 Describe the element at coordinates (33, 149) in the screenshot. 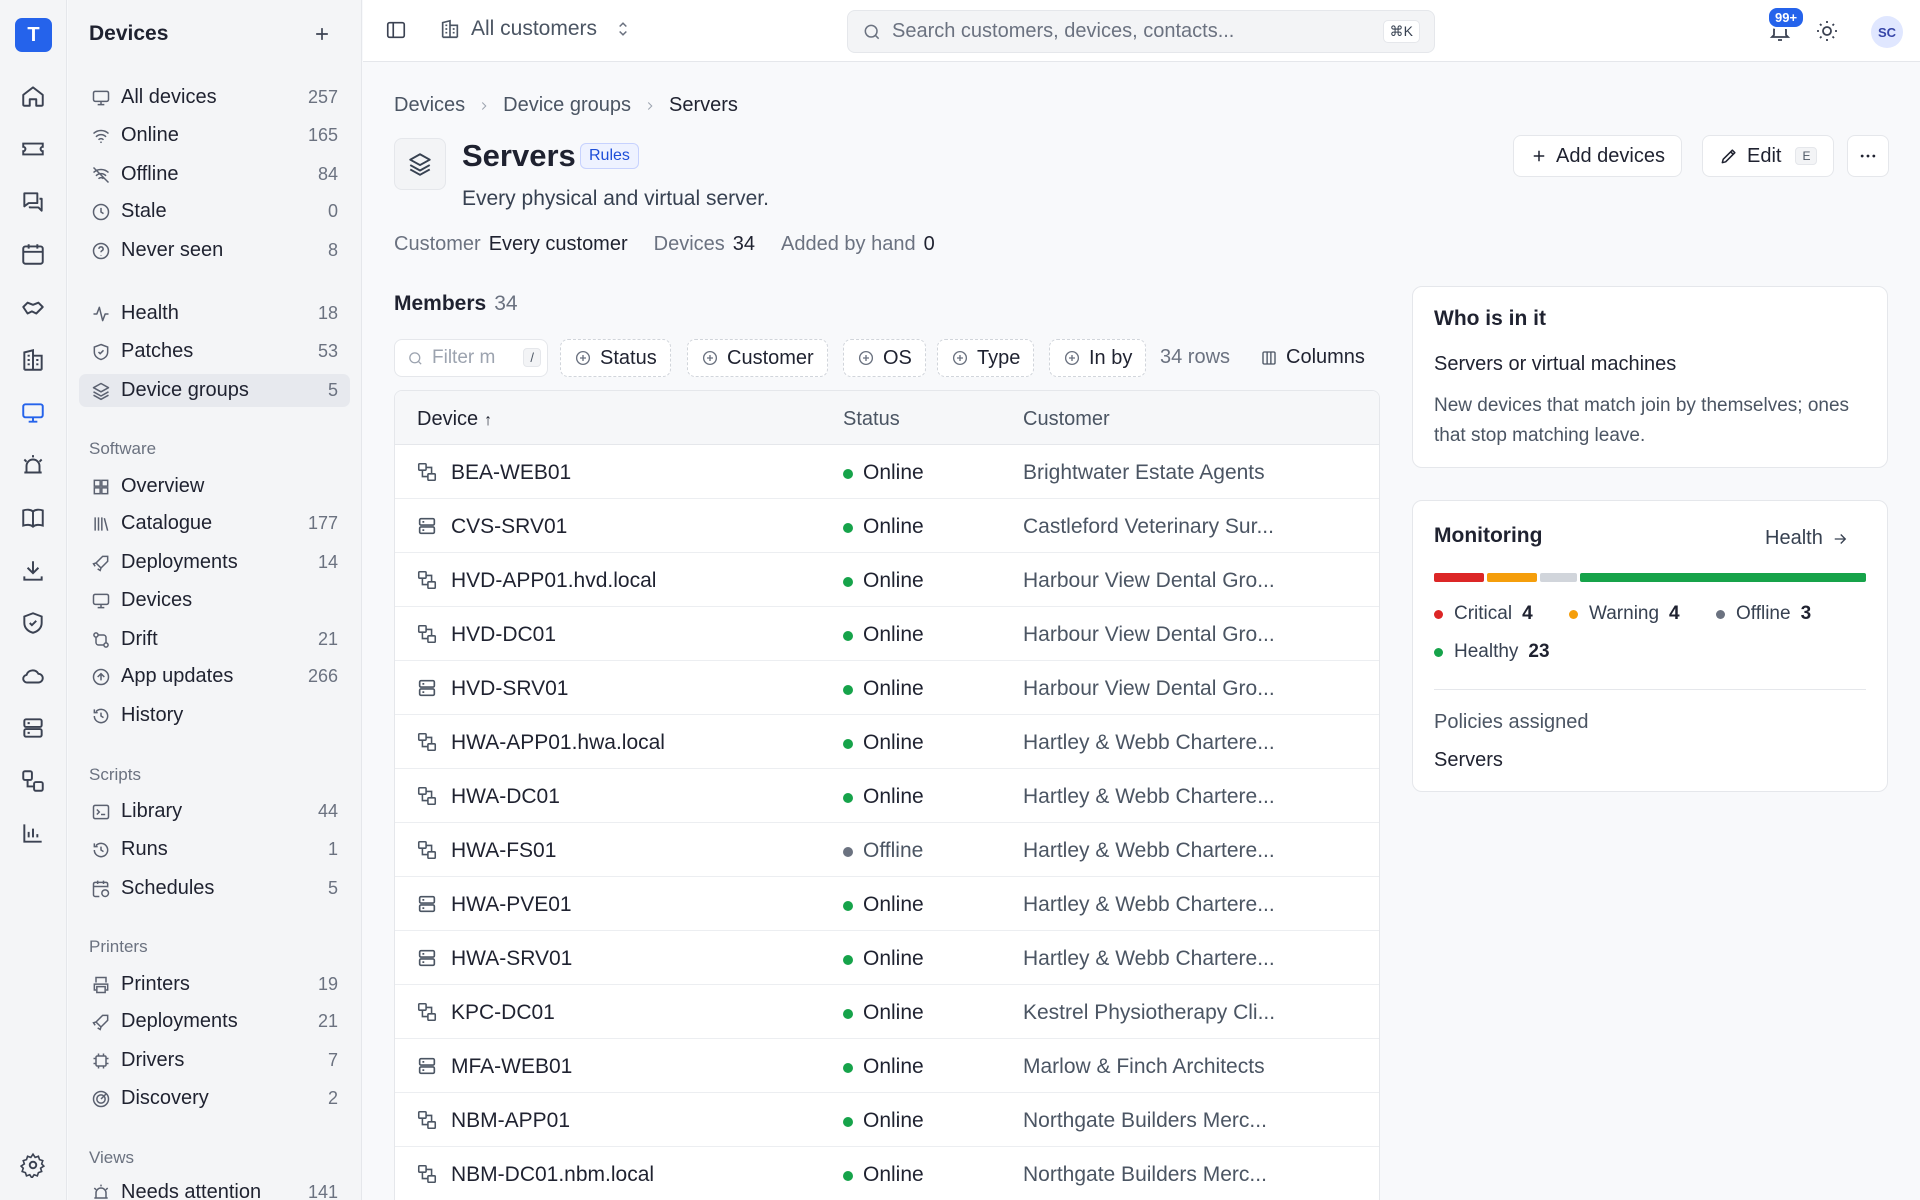

I see `ticket-icon` at that location.